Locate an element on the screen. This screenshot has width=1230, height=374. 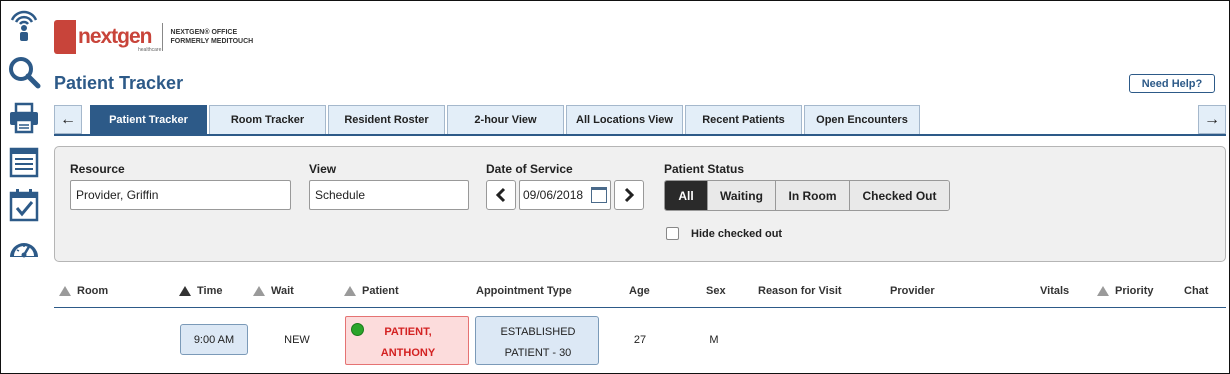
column-header-appointment-type: Appointment Type is located at coordinates (524, 291).